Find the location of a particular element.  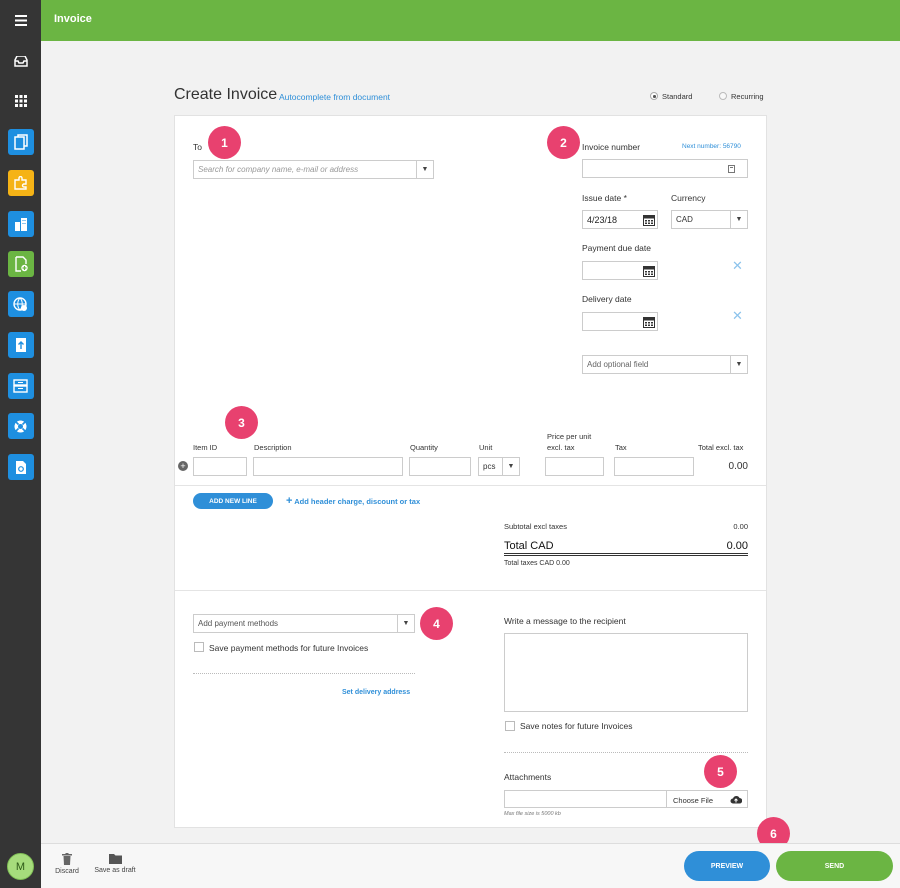

sidebar-item-apps is located at coordinates (20, 101).